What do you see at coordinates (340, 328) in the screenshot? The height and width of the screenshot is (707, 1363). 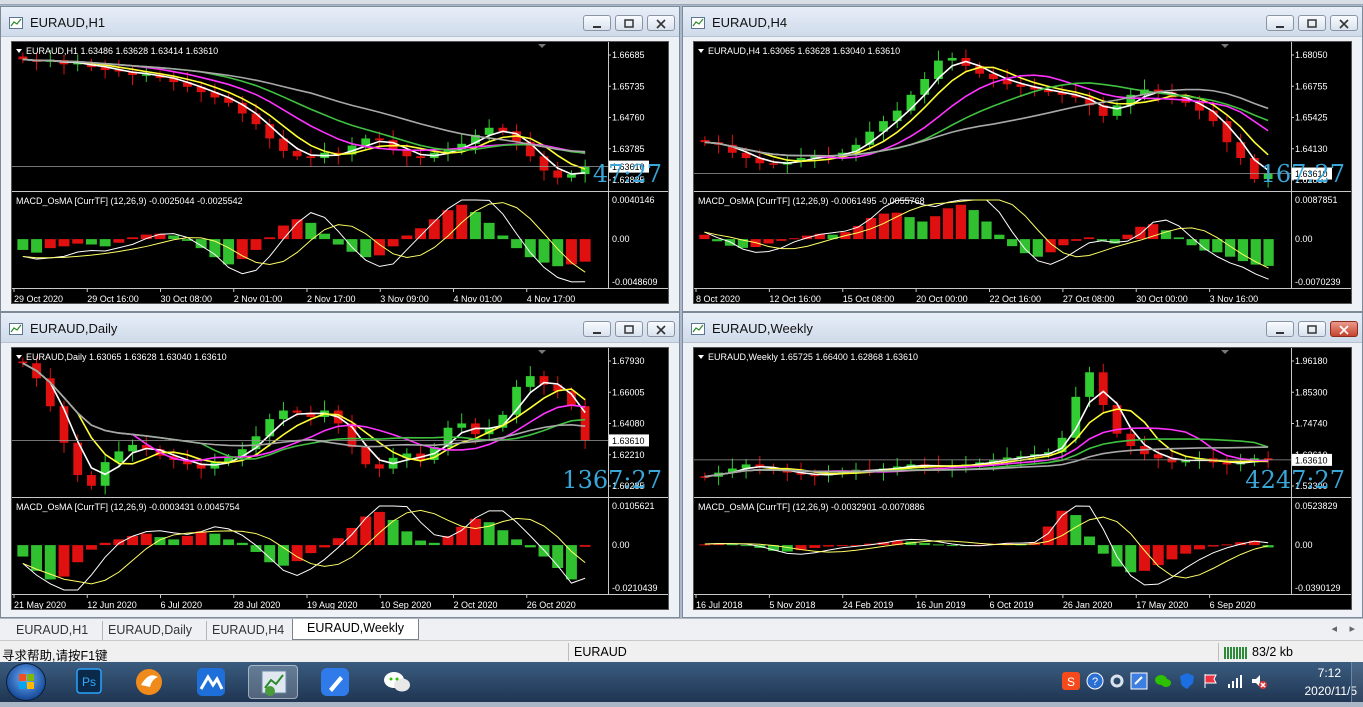 I see `window-title-bar: EURAUD,Daily` at bounding box center [340, 328].